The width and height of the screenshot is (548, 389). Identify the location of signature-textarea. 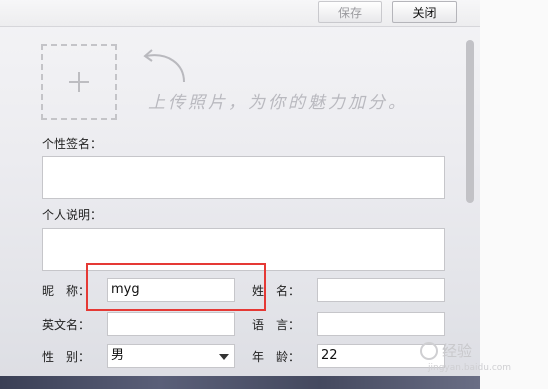
(243, 177).